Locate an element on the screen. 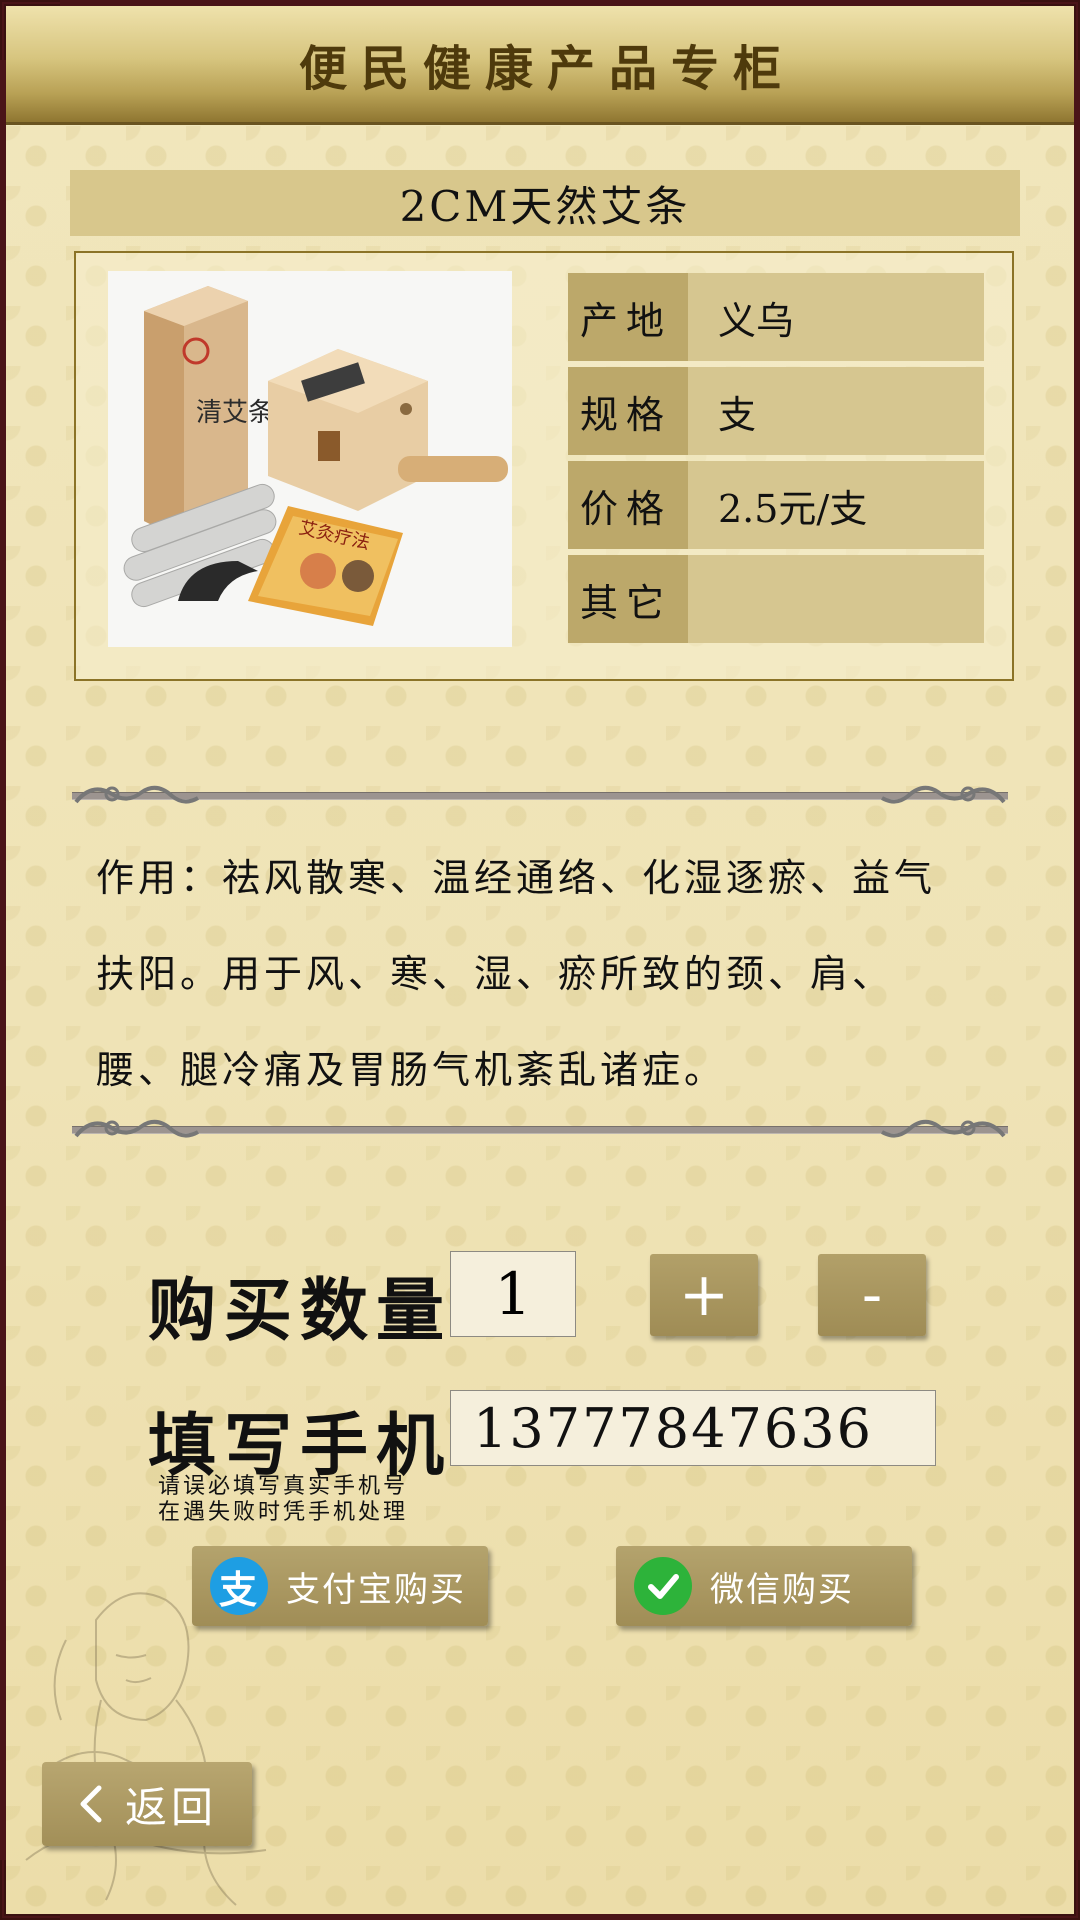 The height and width of the screenshot is (1920, 1080). wechat-buy-label: 微信购买 is located at coordinates (782, 1589).